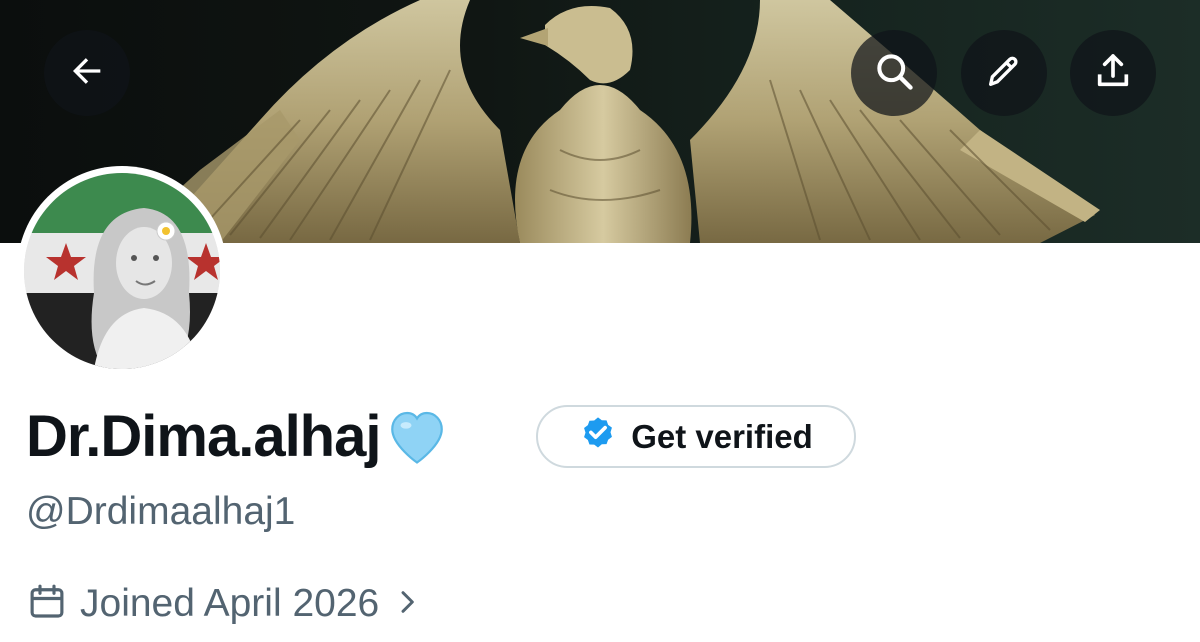 The image size is (1200, 642). I want to click on joined-date-row: Joined April 2026, so click(224, 604).